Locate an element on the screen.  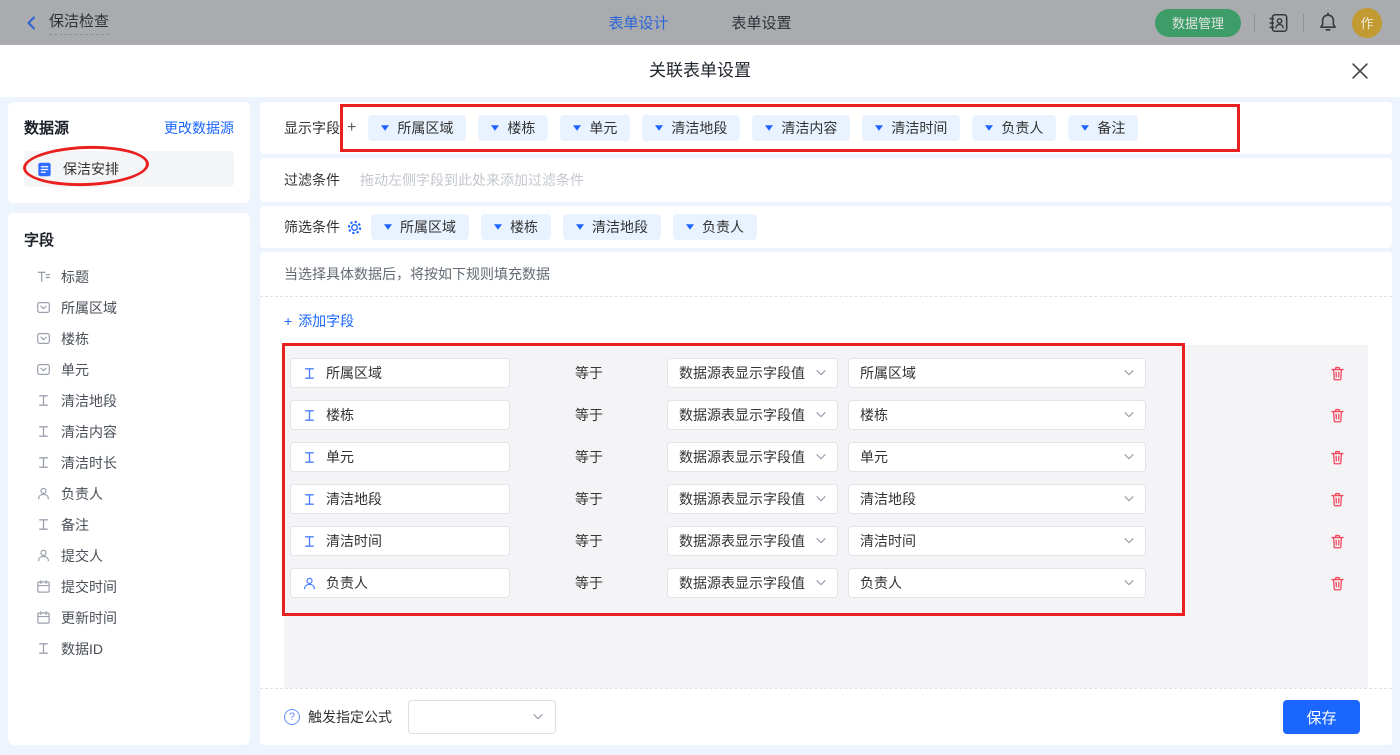
rule-row: 负责人 等于 数据源表显示字段值 负责人 is located at coordinates (829, 583).